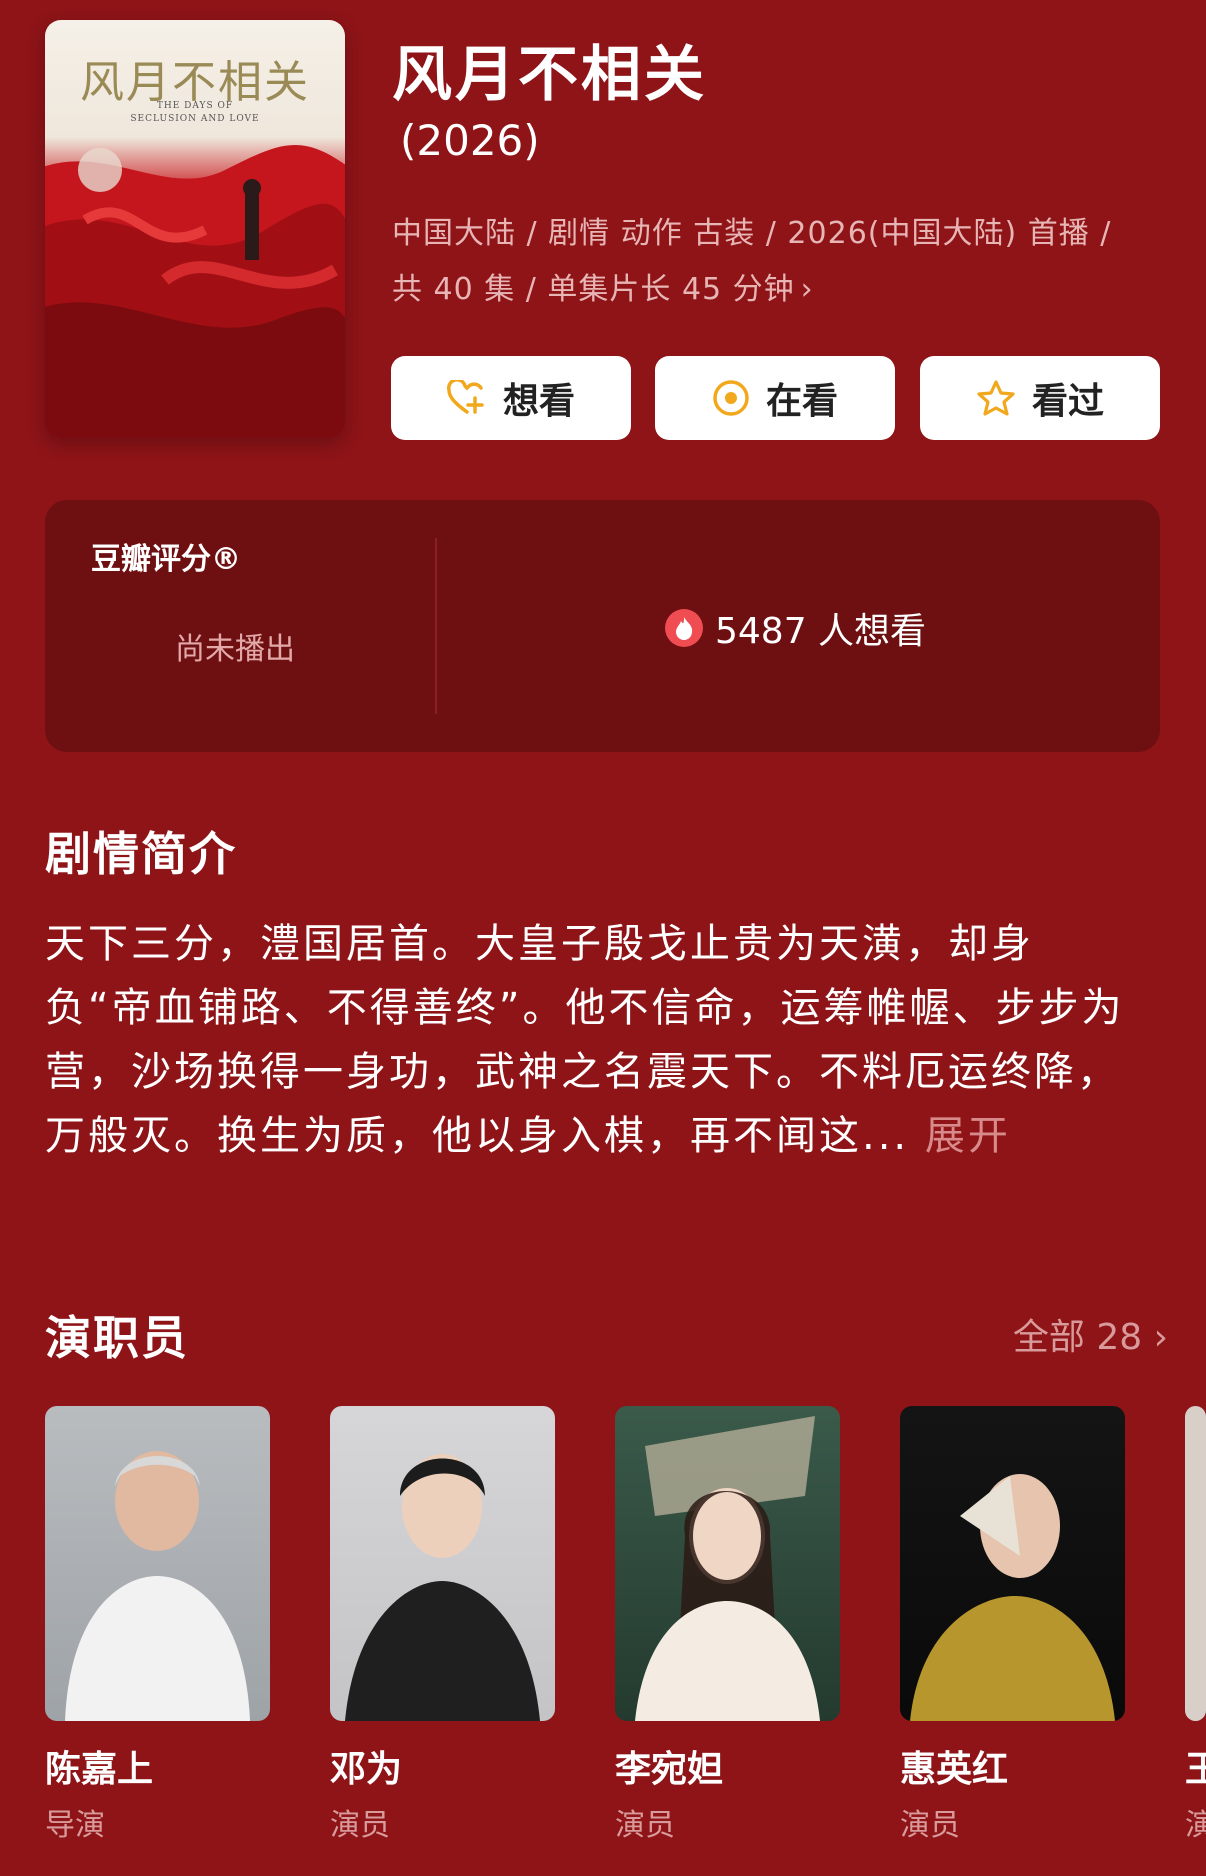  I want to click on cast-name-5: 王, so click(1195, 1766).